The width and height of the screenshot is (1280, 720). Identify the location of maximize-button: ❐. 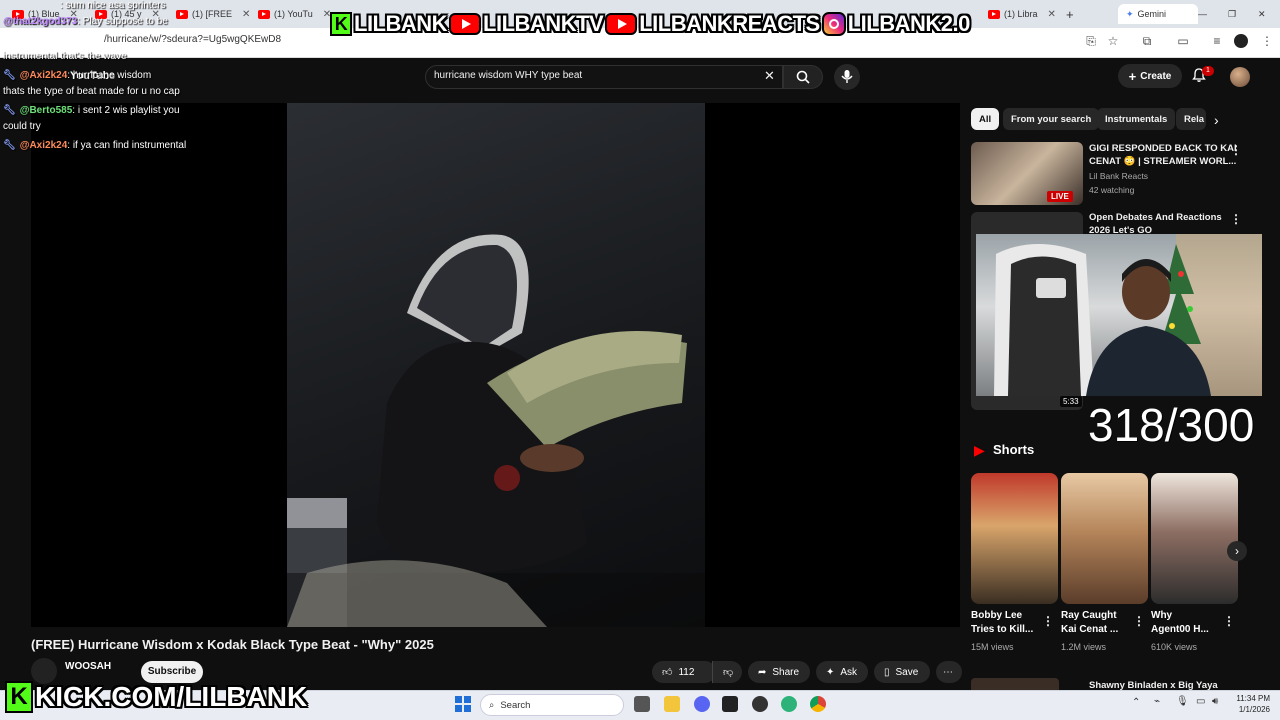
(1232, 14).